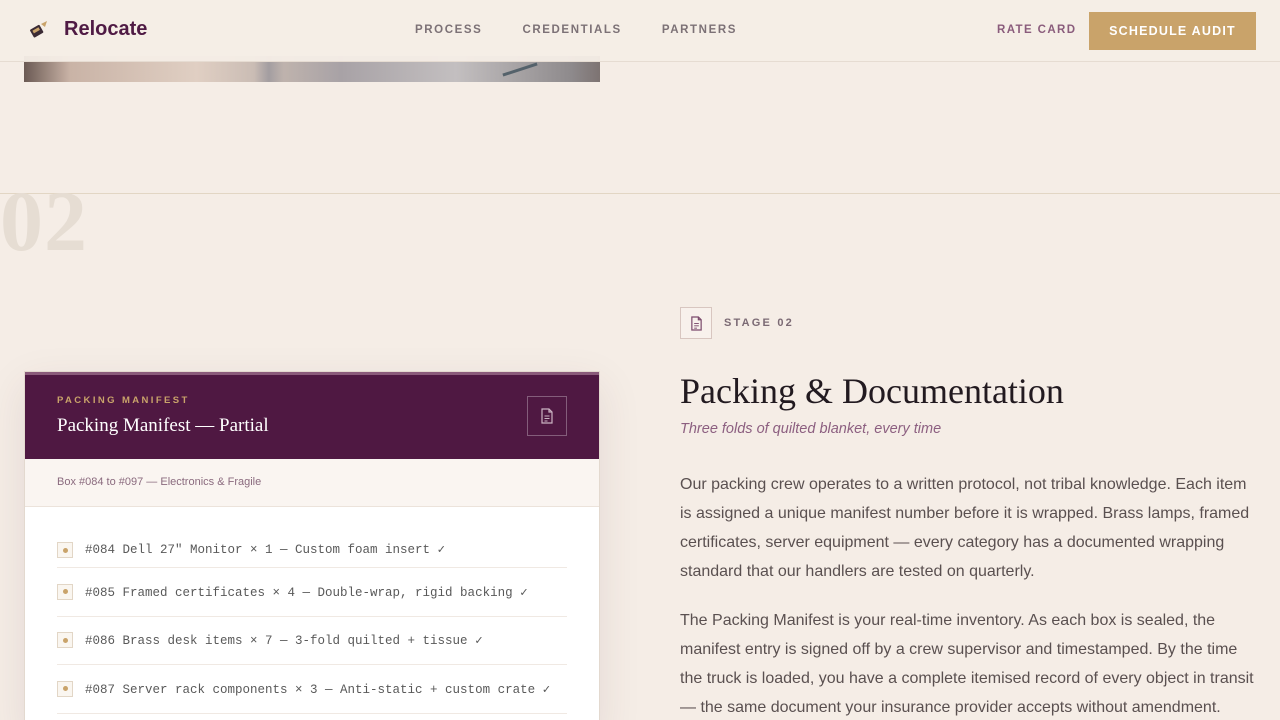 The height and width of the screenshot is (720, 1280). I want to click on schedule-audit-button: SCHEDULE AUDIT, so click(1172, 31).